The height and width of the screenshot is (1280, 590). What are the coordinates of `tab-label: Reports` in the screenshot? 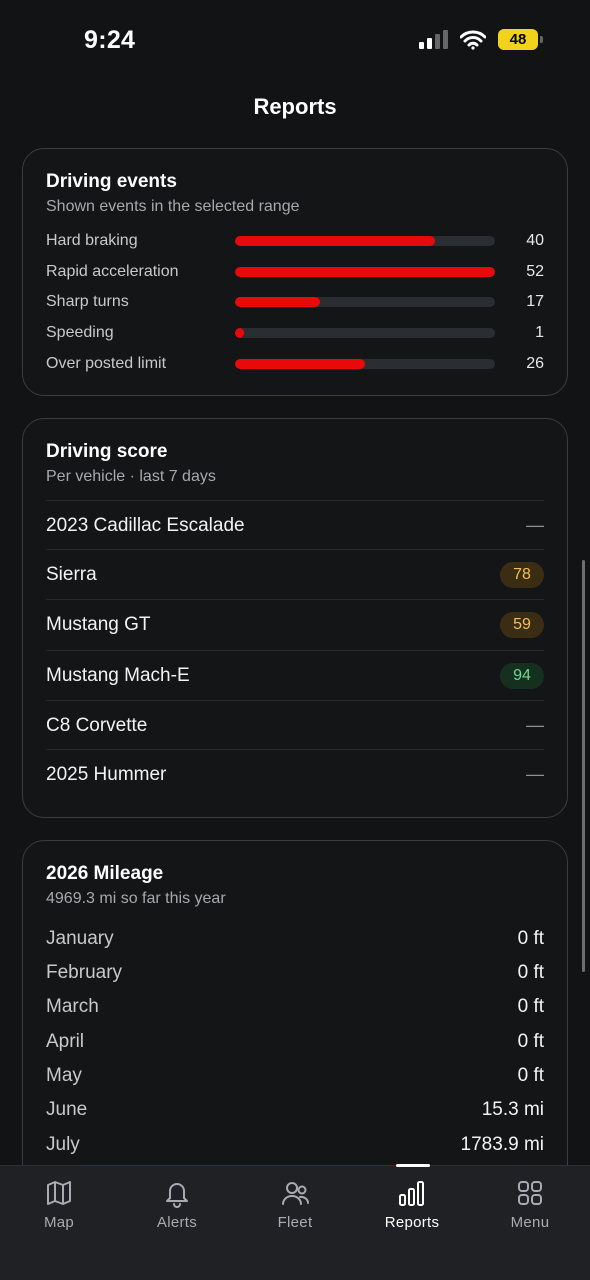 It's located at (412, 1222).